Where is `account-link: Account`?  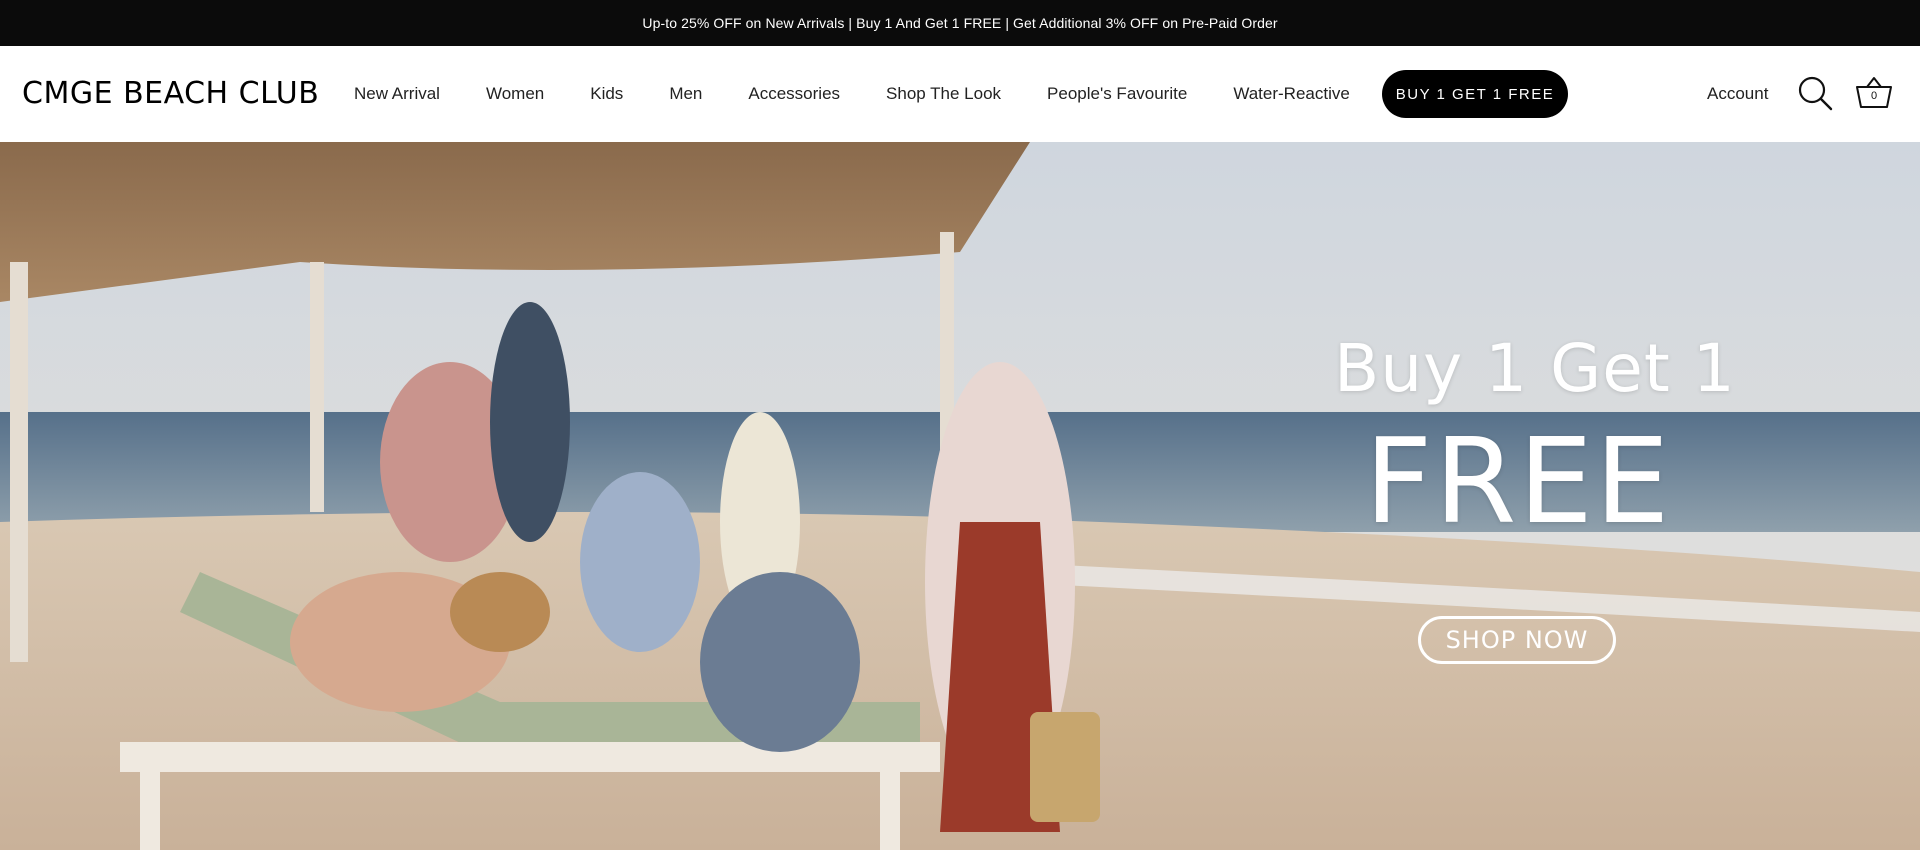 account-link: Account is located at coordinates (1737, 94).